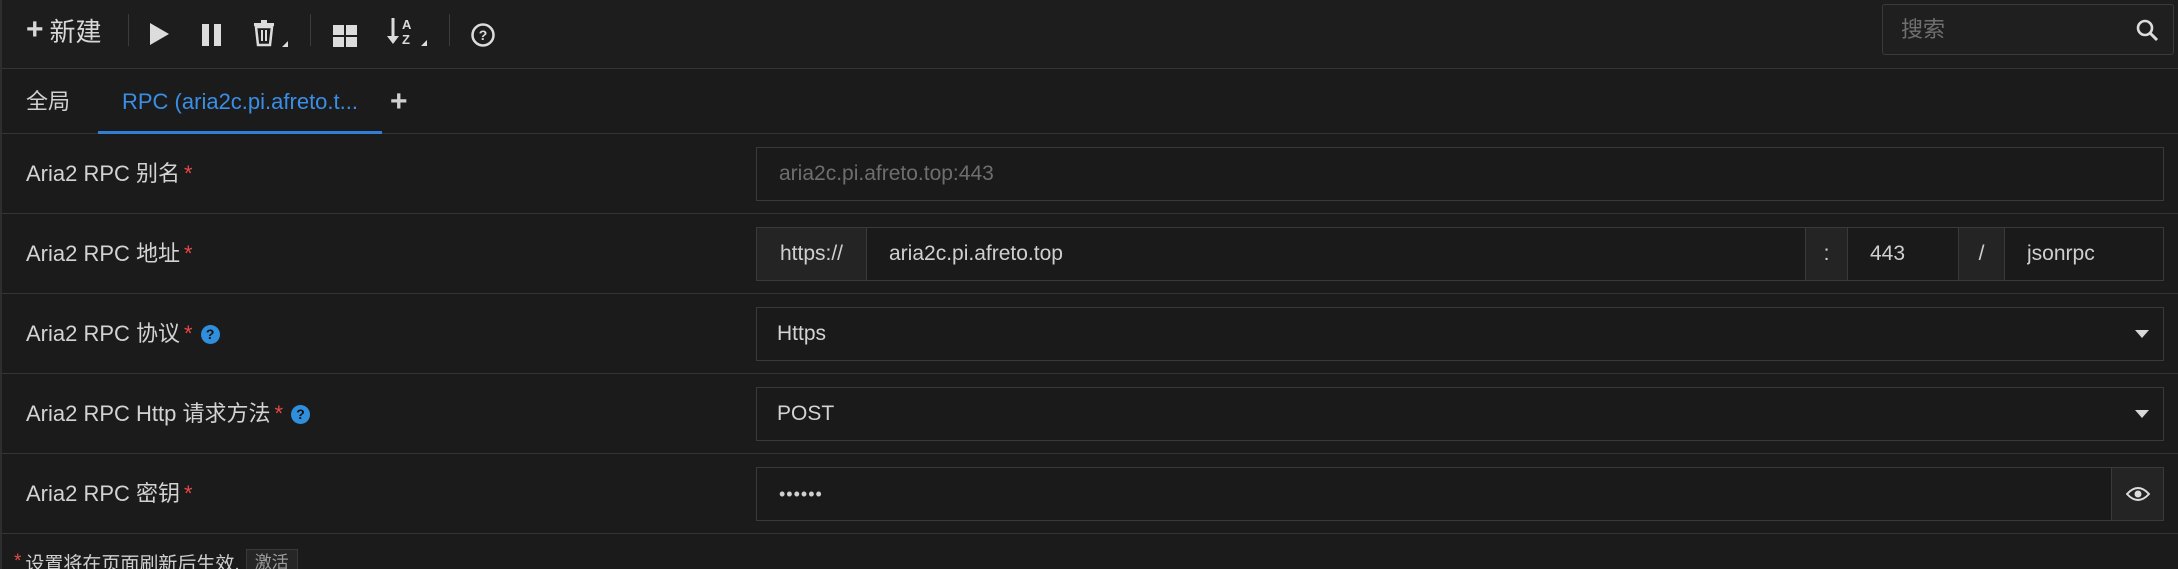 The height and width of the screenshot is (569, 2178). I want to click on protocol-select: Https, so click(1460, 334).